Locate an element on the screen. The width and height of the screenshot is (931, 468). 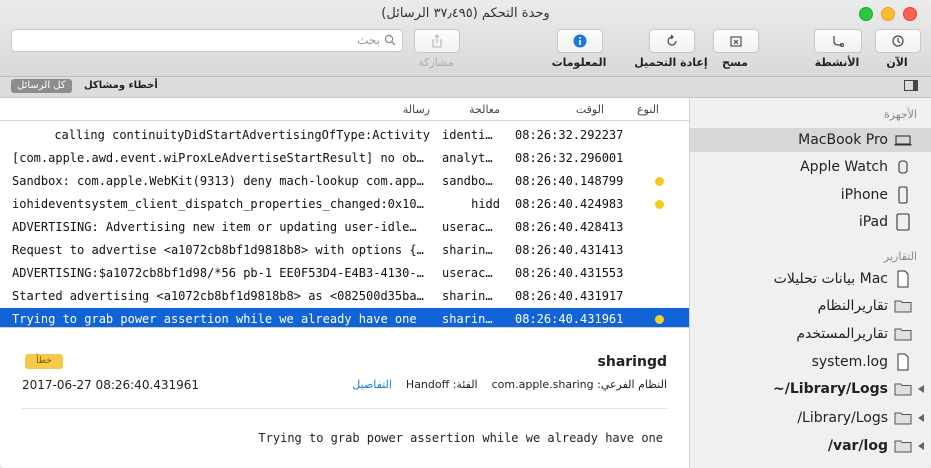
errors-faults-filter: أخطاء ومشاكل is located at coordinates (121, 86).